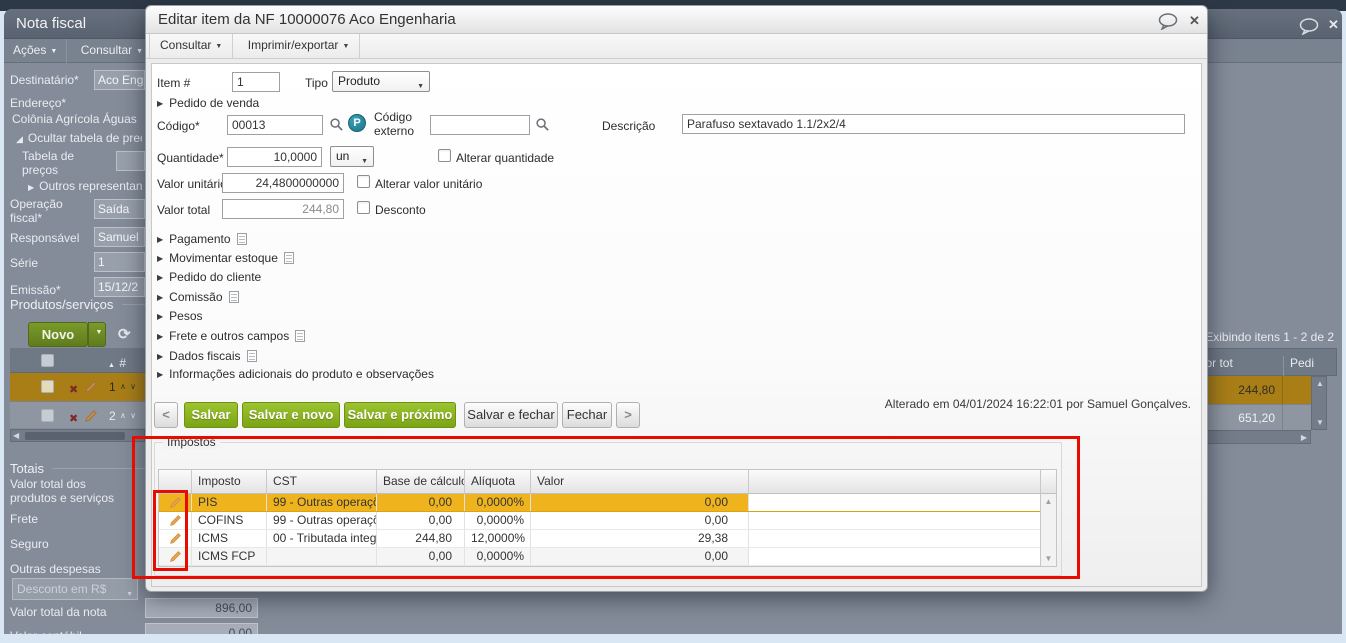 The image size is (1346, 643). I want to click on item-label: Item #, so click(174, 83).